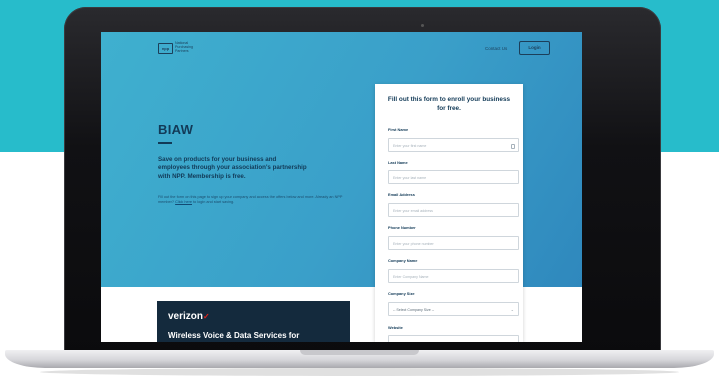  Describe the element at coordinates (453, 145) in the screenshot. I see `first-name-input: Enter your first name` at that location.